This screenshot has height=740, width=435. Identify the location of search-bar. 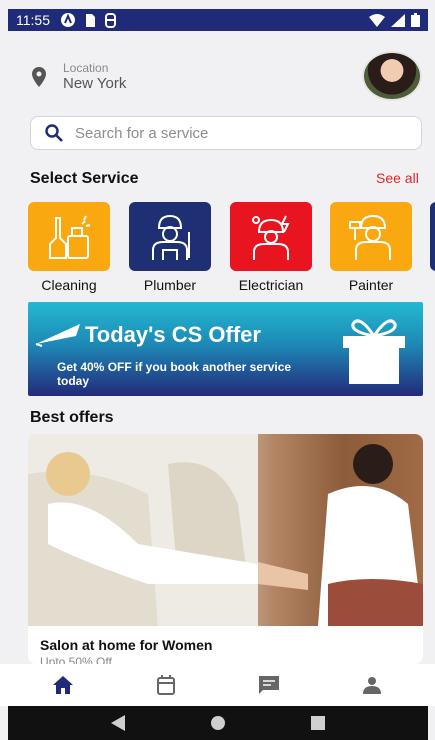
(226, 133).